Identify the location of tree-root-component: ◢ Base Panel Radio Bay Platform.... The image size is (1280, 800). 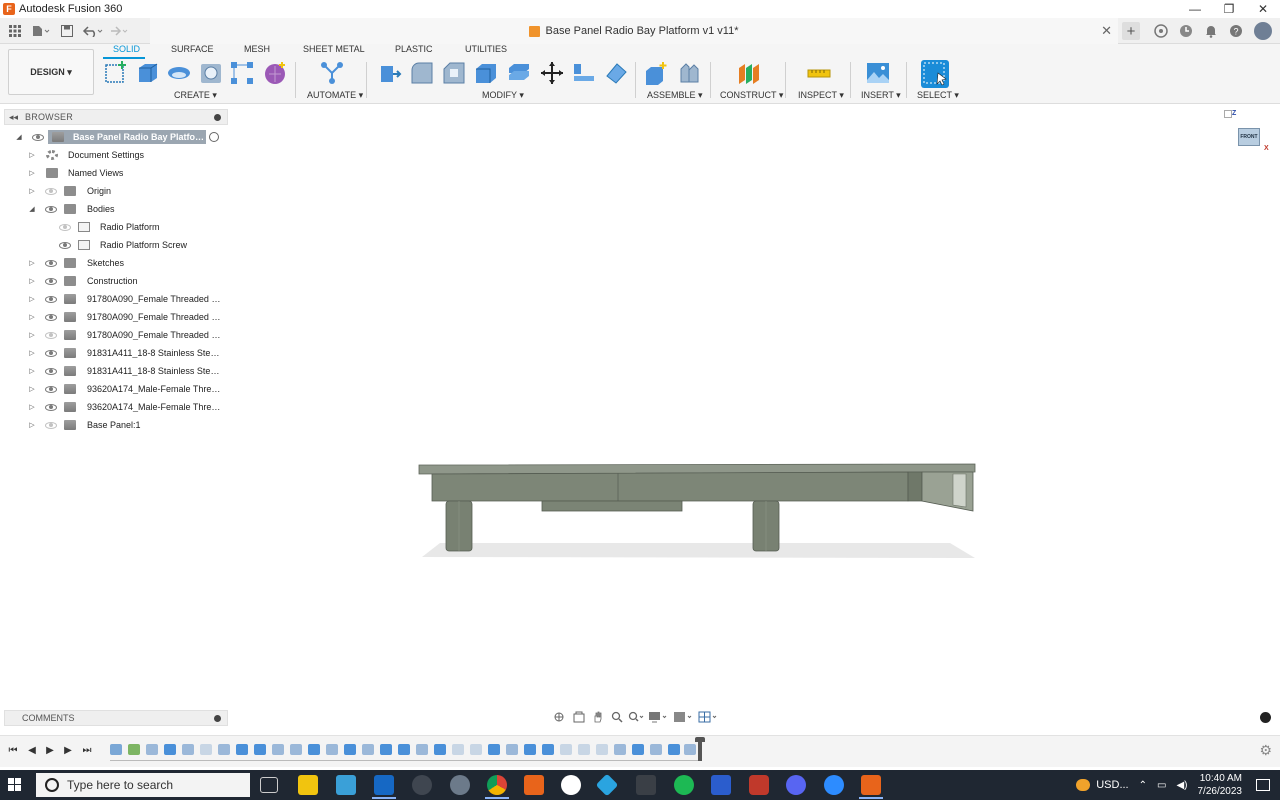
(115, 137).